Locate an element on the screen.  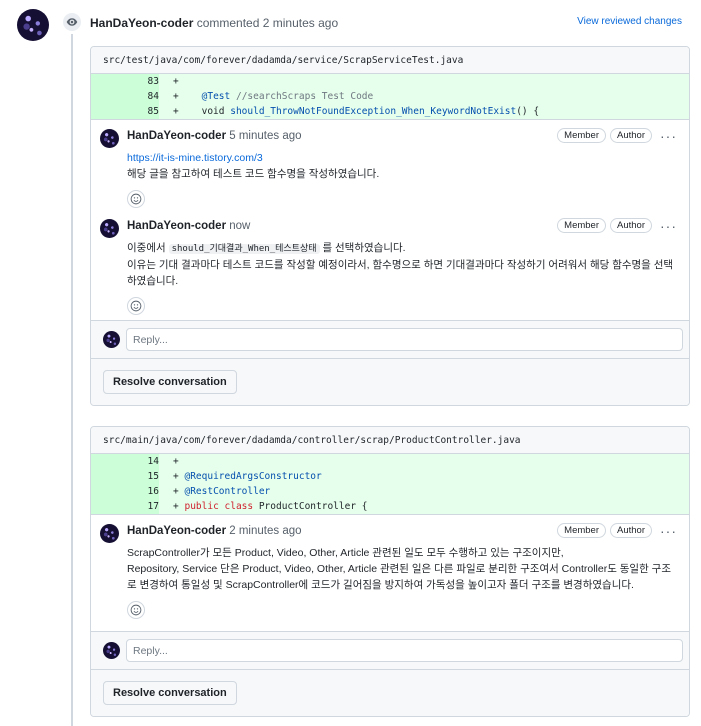
line-number: 16 is located at coordinates (125, 491).